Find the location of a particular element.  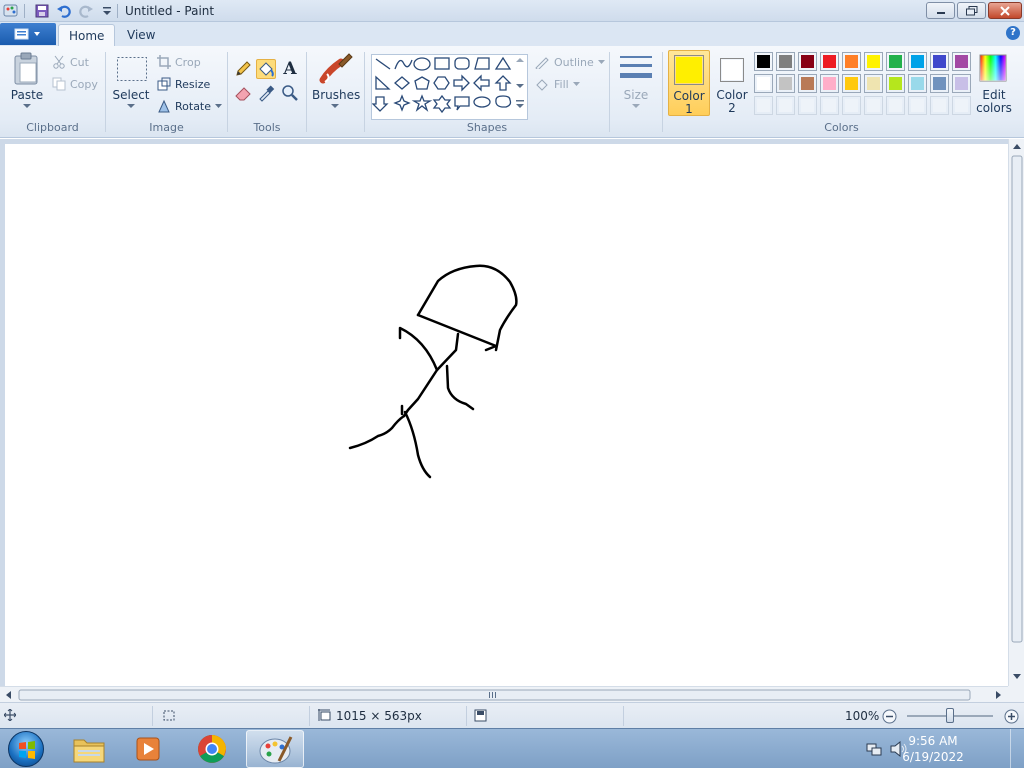

pencil-tool is located at coordinates (243, 69).